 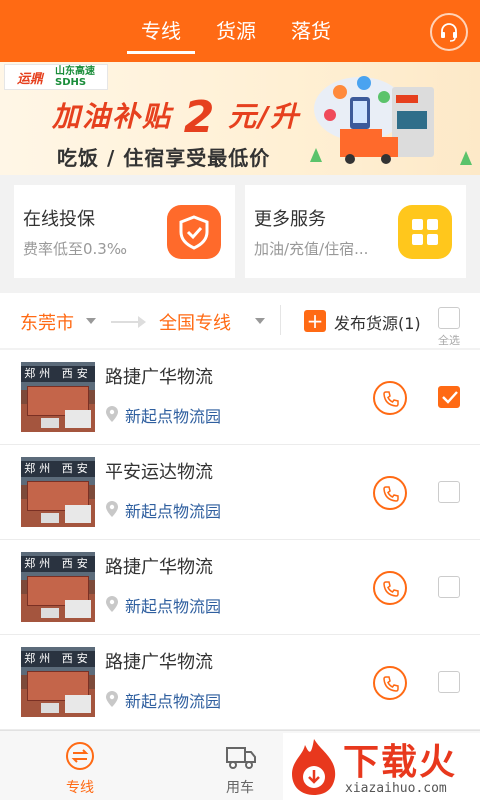 What do you see at coordinates (240, 320) in the screenshot?
I see `route-filter-bar: 东莞市 全国专线 + 发布货源(1) 全选` at bounding box center [240, 320].